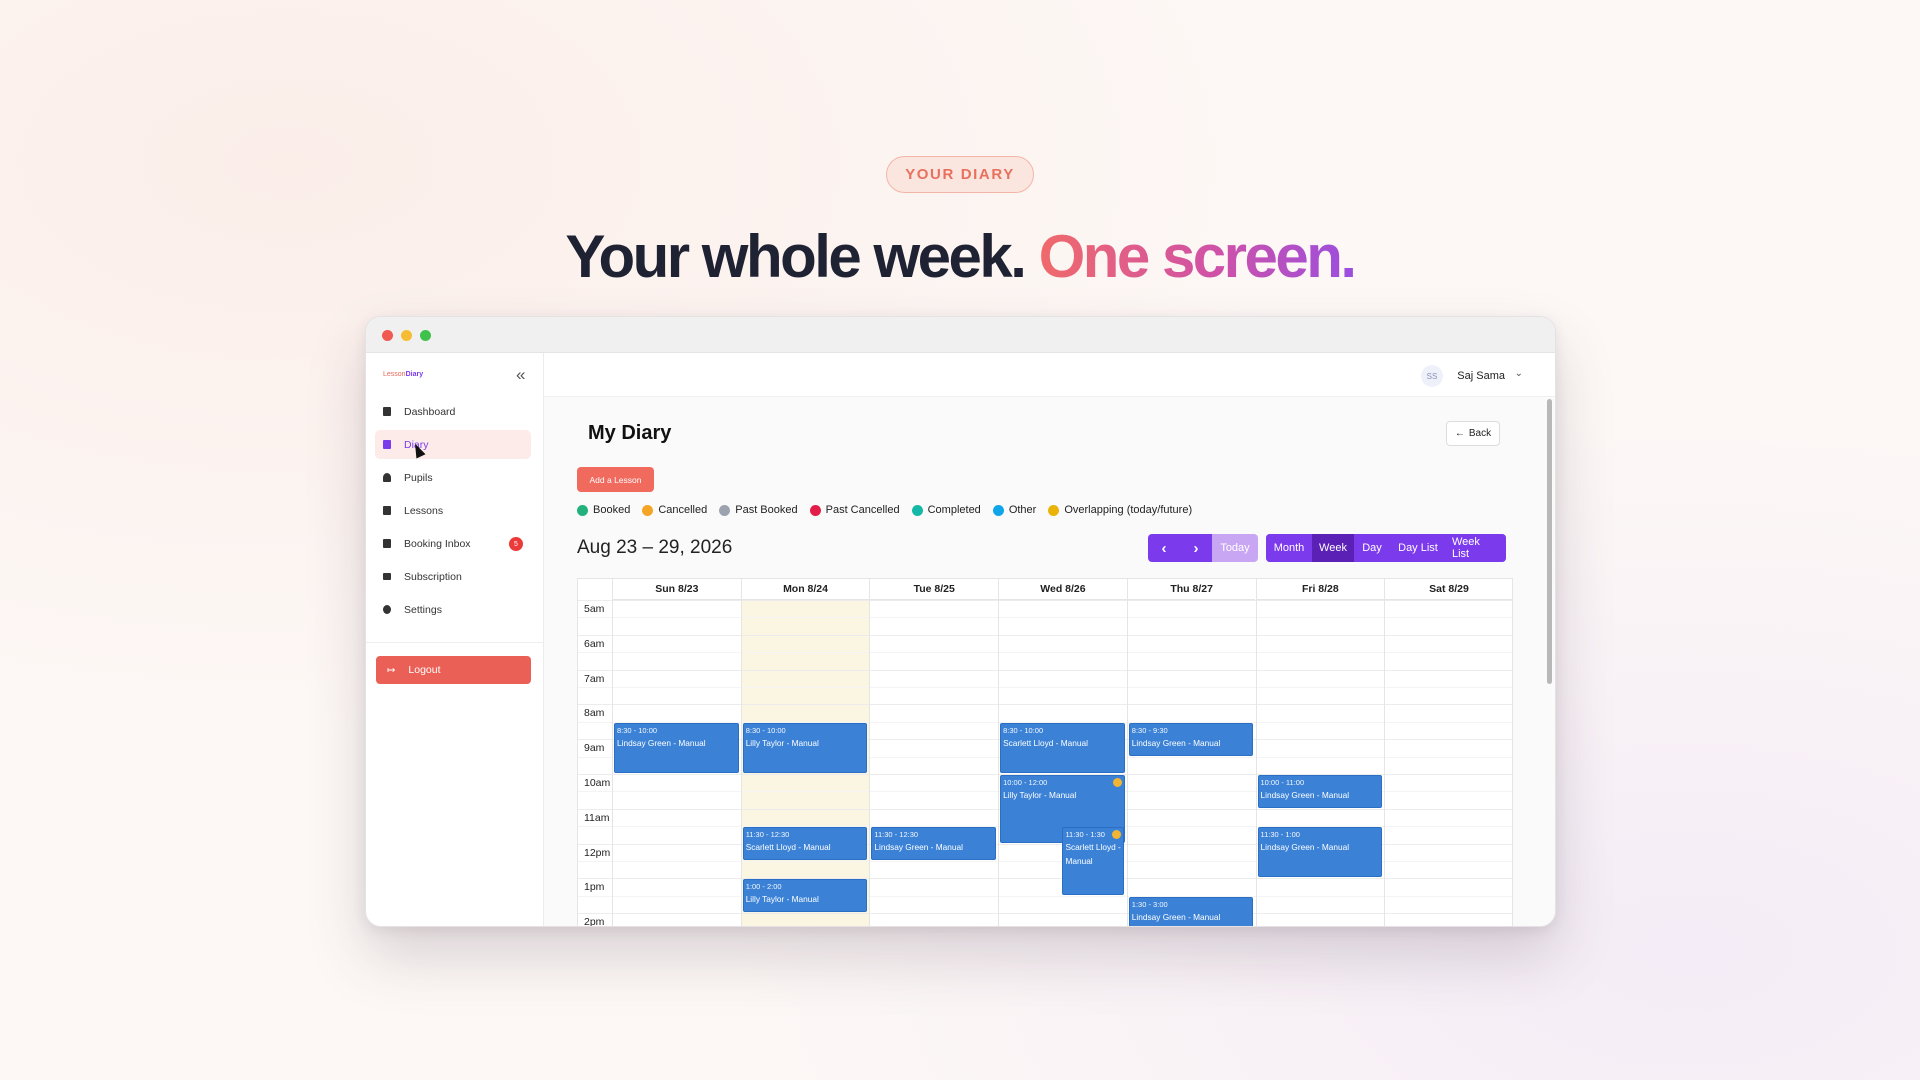 The width and height of the screenshot is (1920, 1080). I want to click on minimize-window-dot, so click(406, 335).